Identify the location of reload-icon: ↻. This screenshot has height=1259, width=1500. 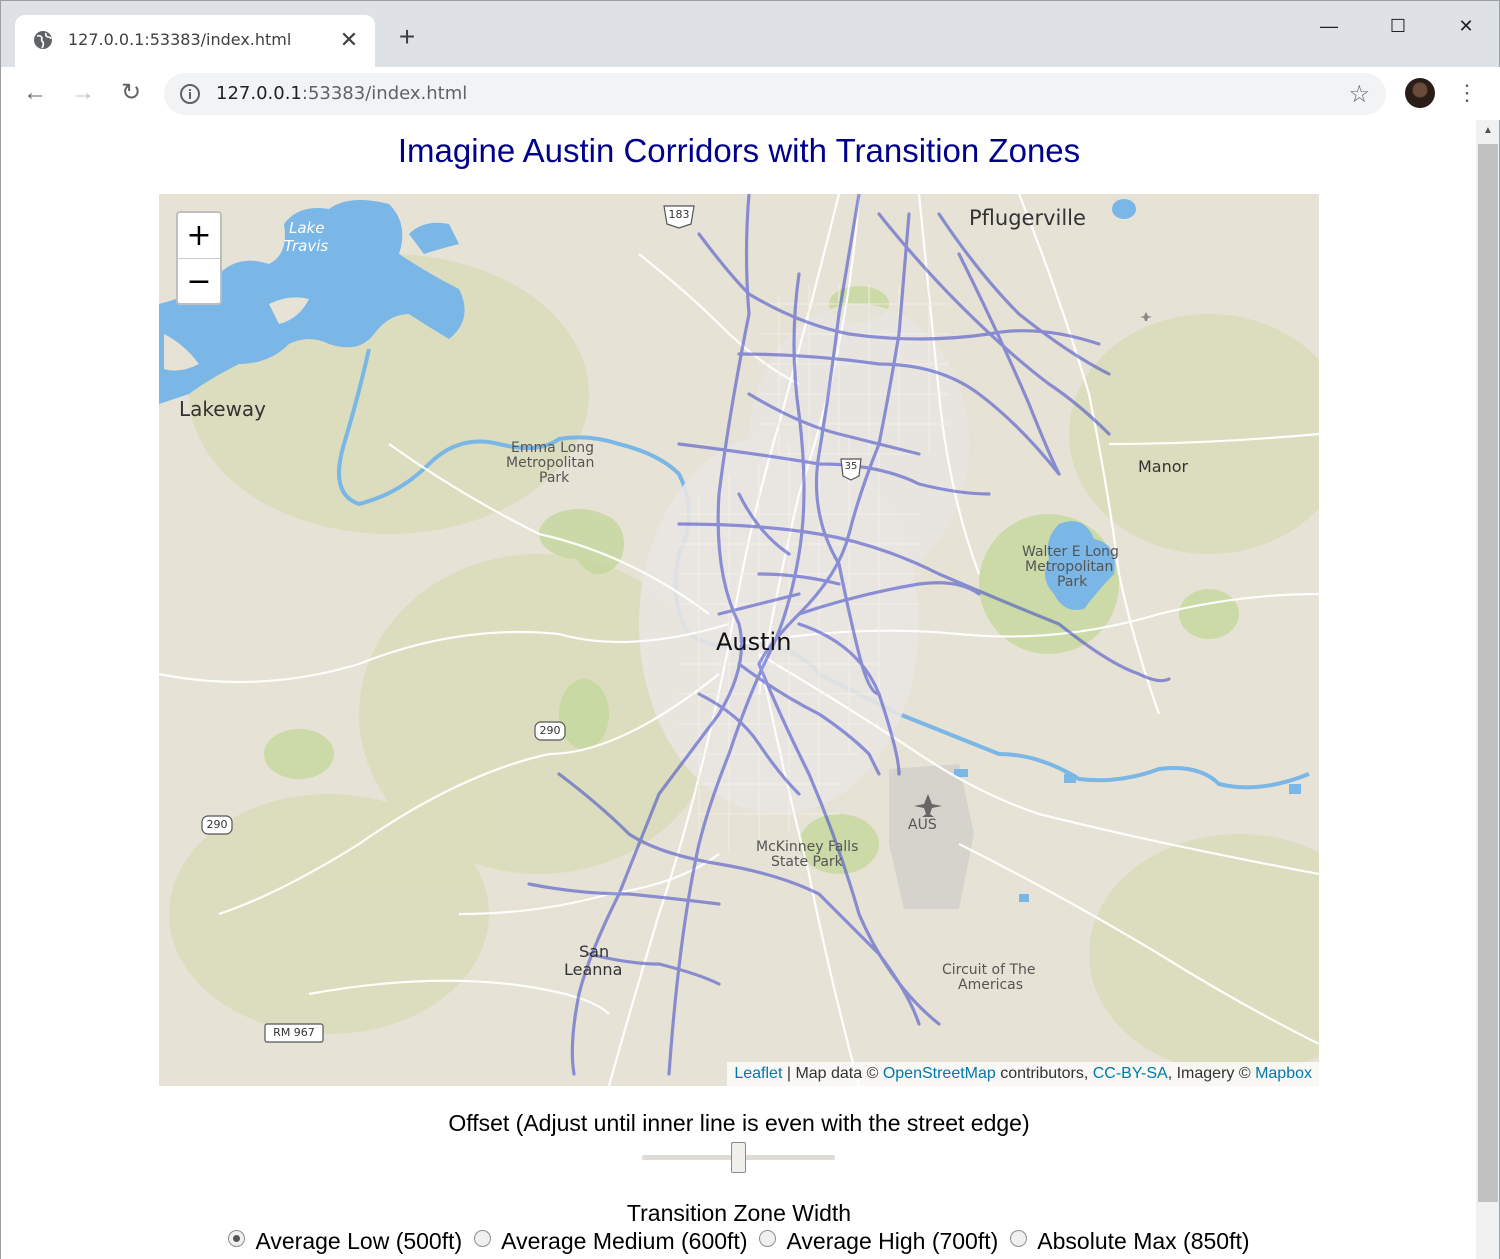
(131, 93).